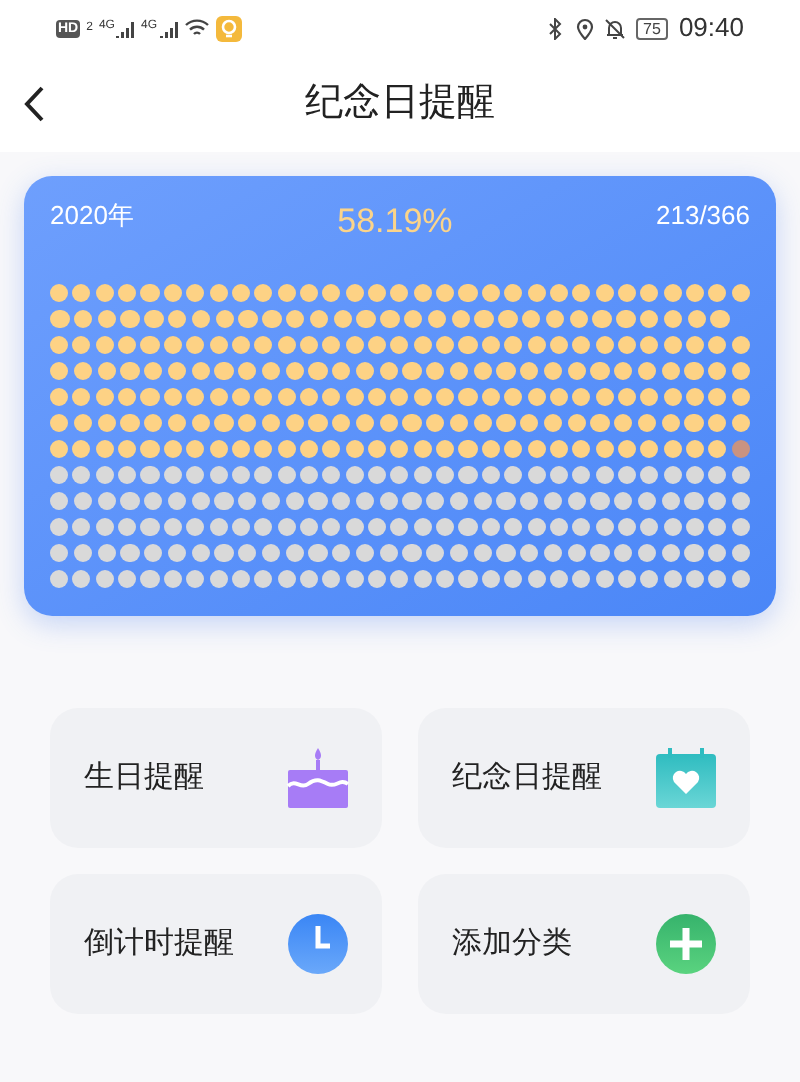 This screenshot has width=800, height=1082. Describe the element at coordinates (711, 28) in the screenshot. I see `clock-time: 09:40` at that location.